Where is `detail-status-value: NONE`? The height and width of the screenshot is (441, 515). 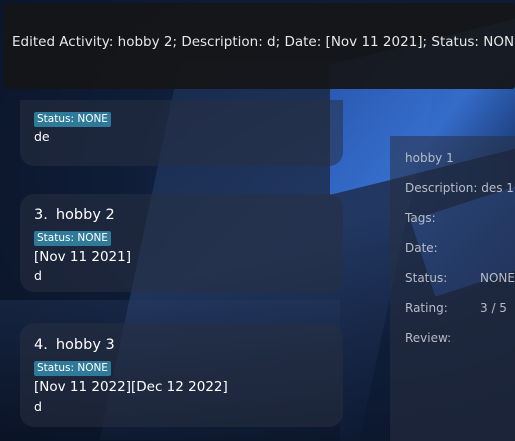
detail-status-value: NONE is located at coordinates (497, 278).